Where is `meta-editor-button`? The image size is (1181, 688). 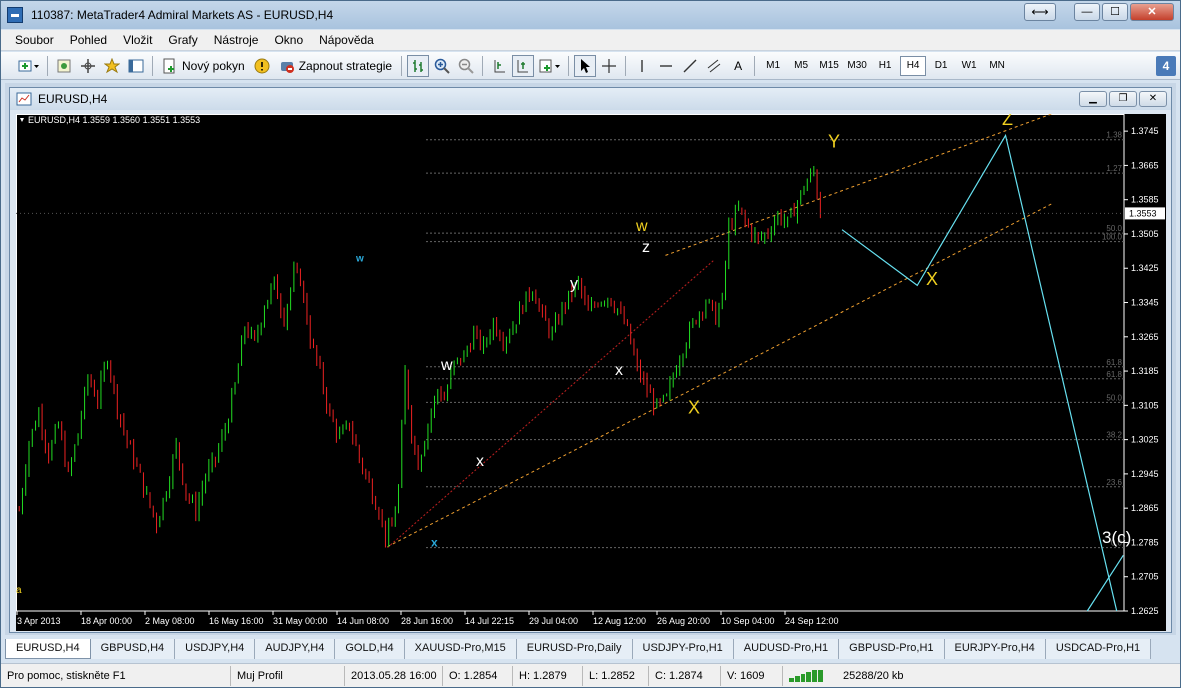
meta-editor-button is located at coordinates (262, 66).